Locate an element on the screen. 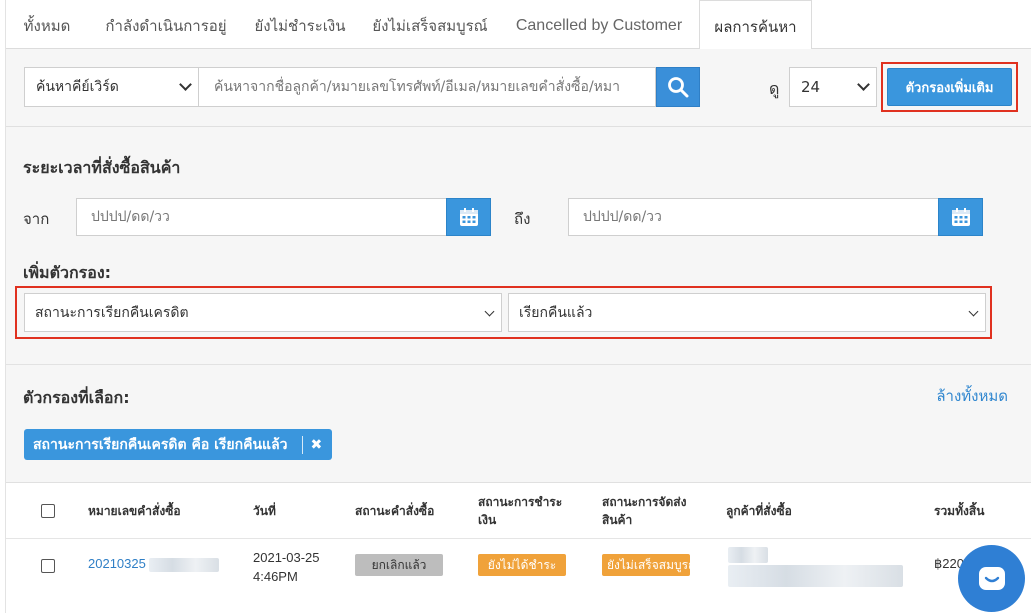  clear-all-link: ล้างทั้งหมด is located at coordinates (972, 396).